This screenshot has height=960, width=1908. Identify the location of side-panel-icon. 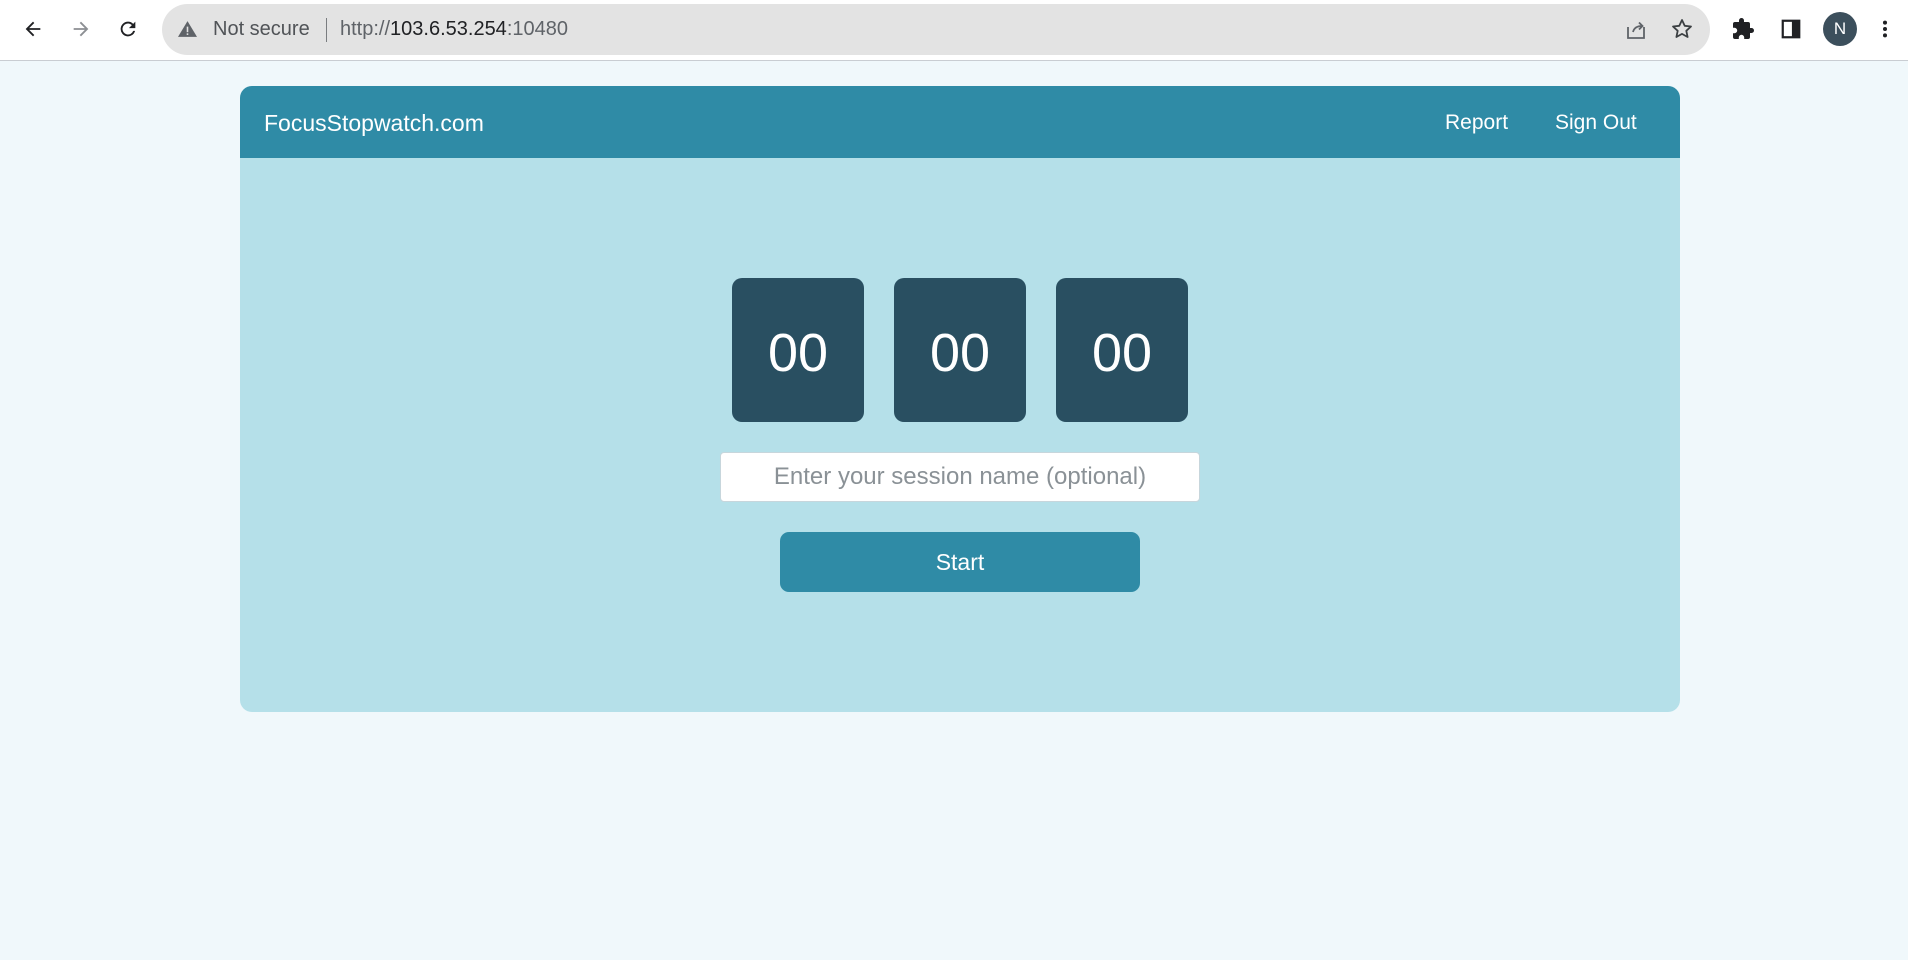
(1791, 29).